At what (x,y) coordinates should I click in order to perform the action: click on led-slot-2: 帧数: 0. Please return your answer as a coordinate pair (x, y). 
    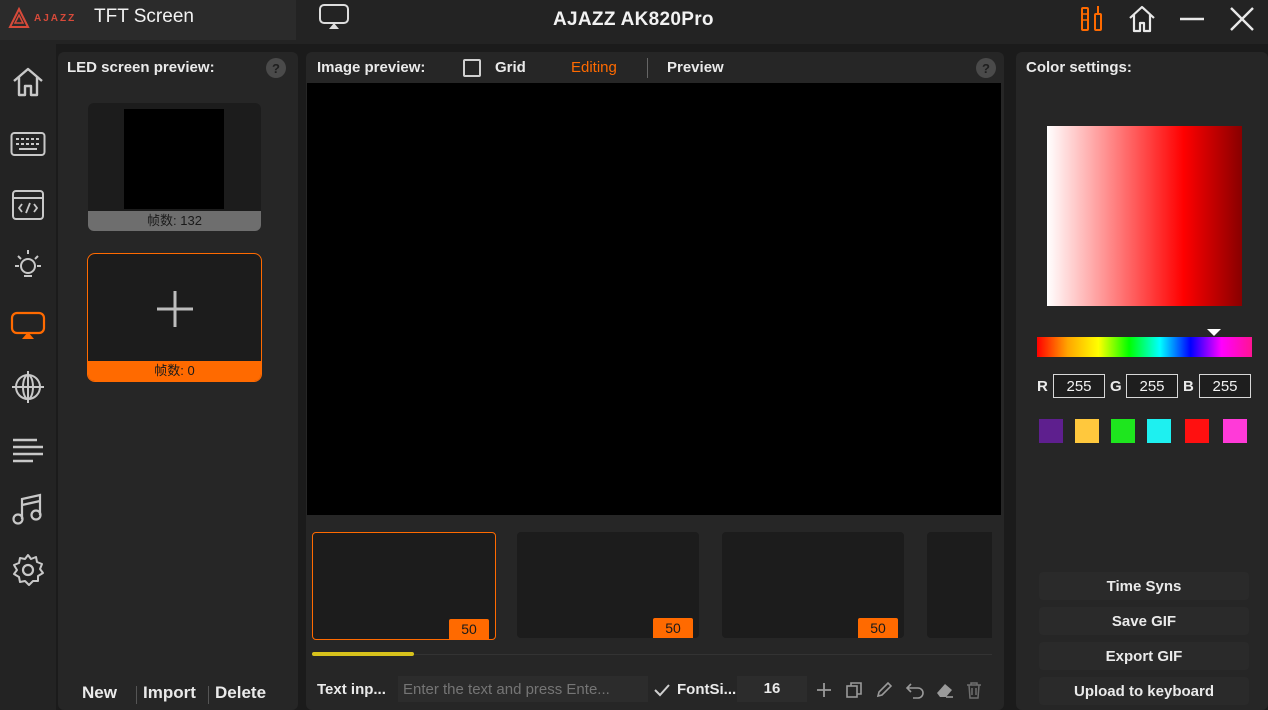
    Looking at the image, I should click on (174, 317).